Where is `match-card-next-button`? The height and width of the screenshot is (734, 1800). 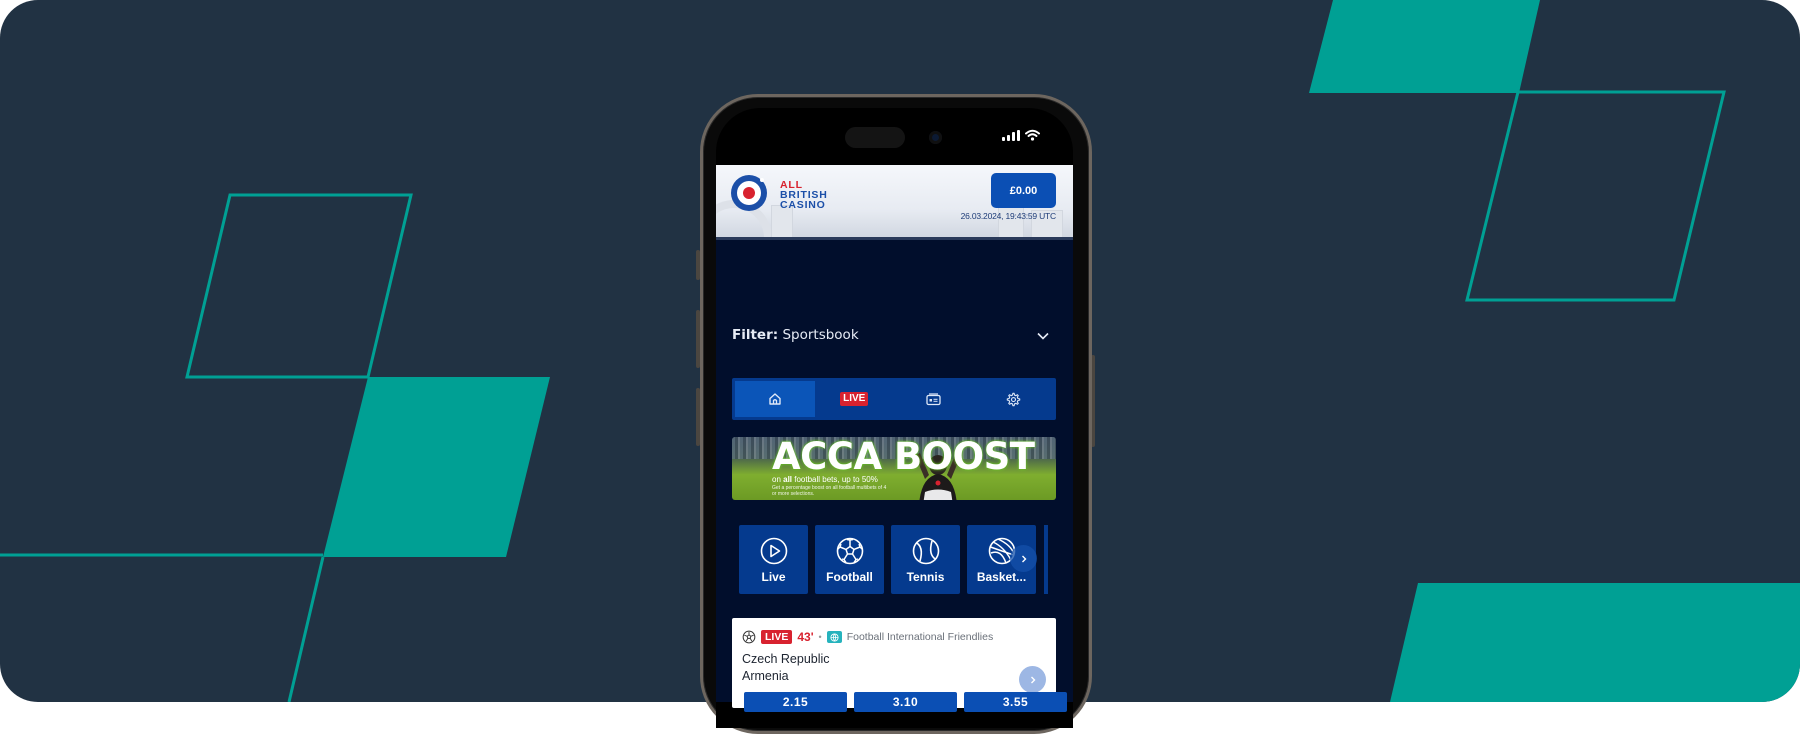
match-card-next-button is located at coordinates (1032, 679).